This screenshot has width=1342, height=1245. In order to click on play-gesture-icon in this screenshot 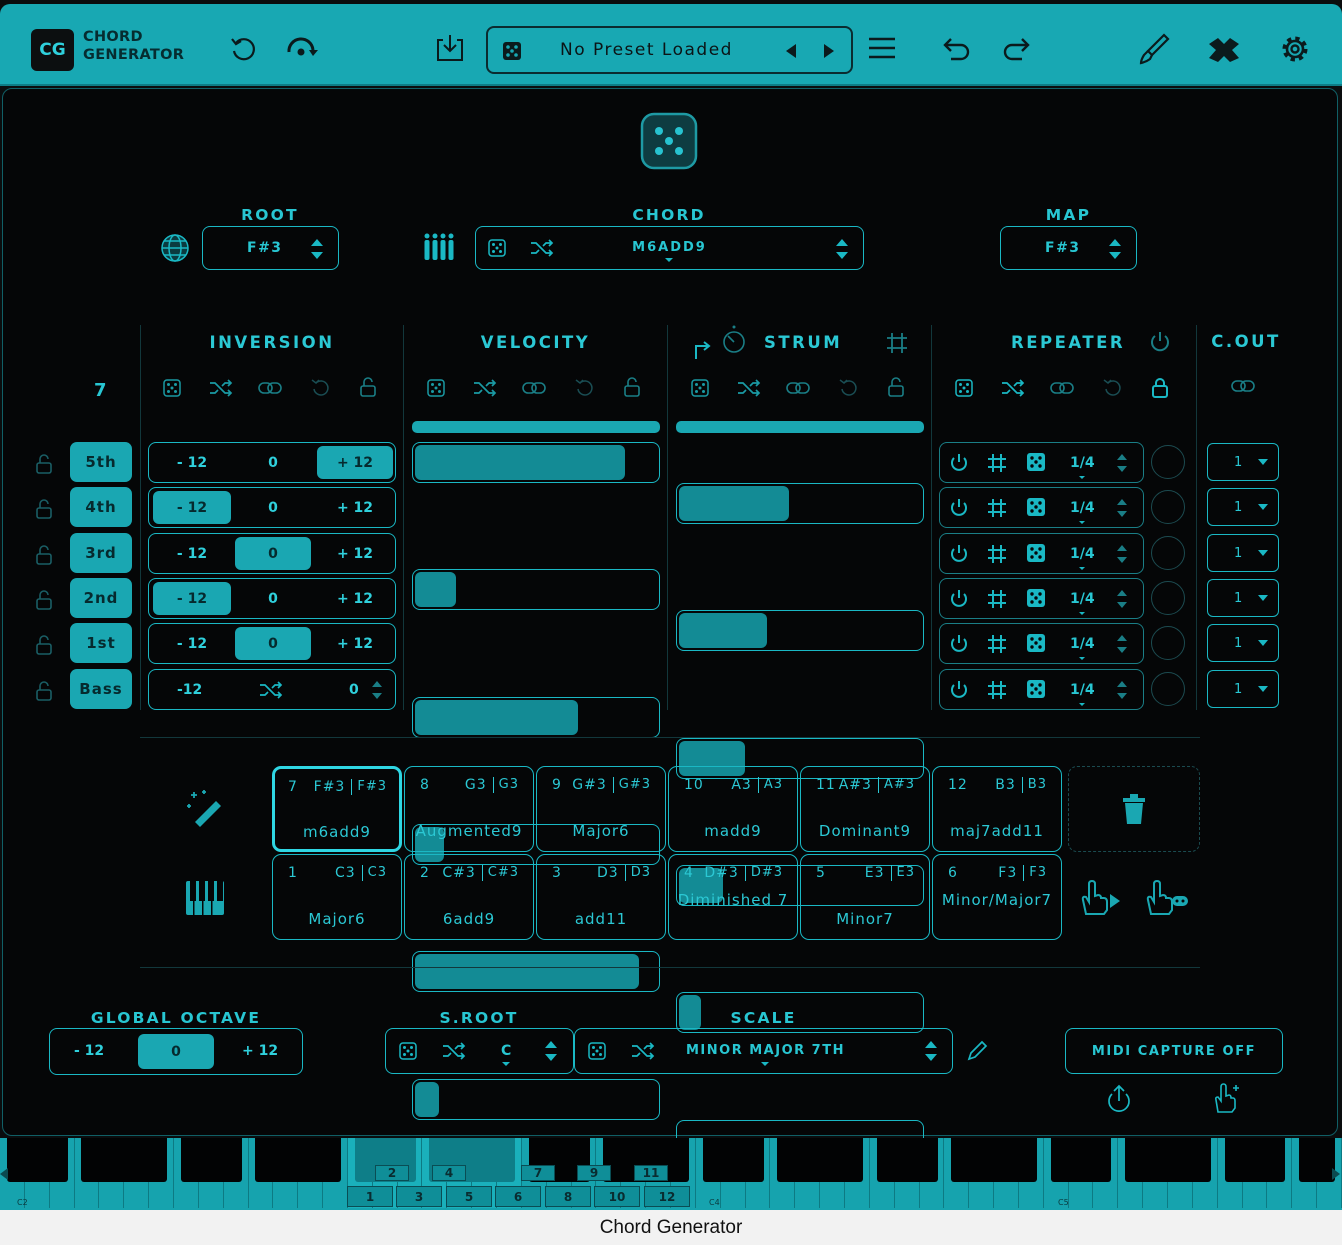, I will do `click(1102, 898)`.